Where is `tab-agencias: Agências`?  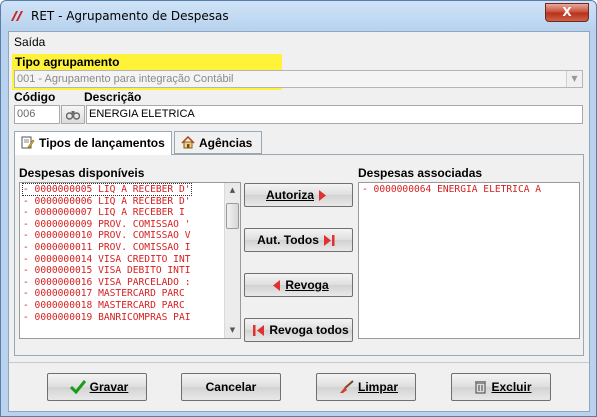 tab-agencias: Agências is located at coordinates (218, 142).